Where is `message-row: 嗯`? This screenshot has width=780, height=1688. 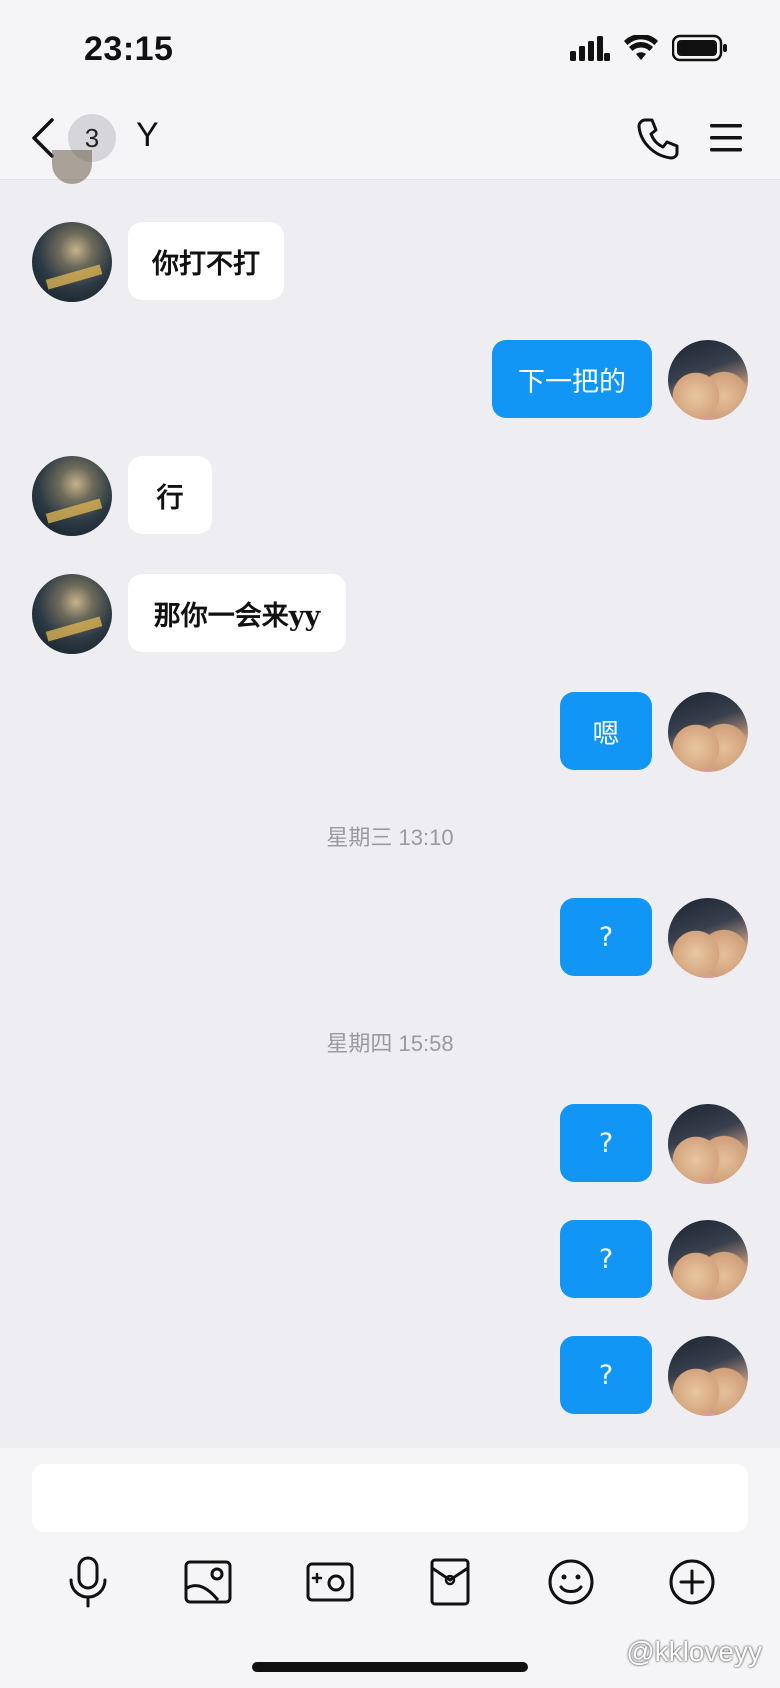
message-row: 嗯 is located at coordinates (390, 732).